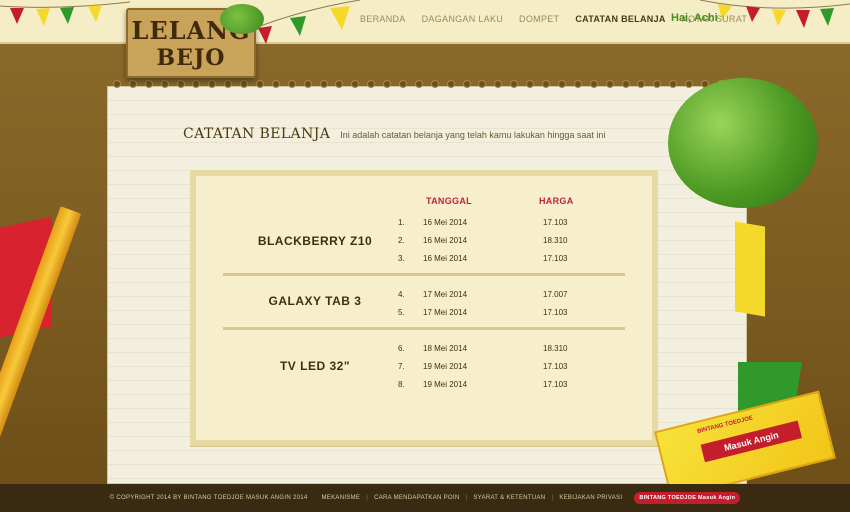  What do you see at coordinates (750, 269) in the screenshot?
I see `yellow-tab-decoration` at bounding box center [750, 269].